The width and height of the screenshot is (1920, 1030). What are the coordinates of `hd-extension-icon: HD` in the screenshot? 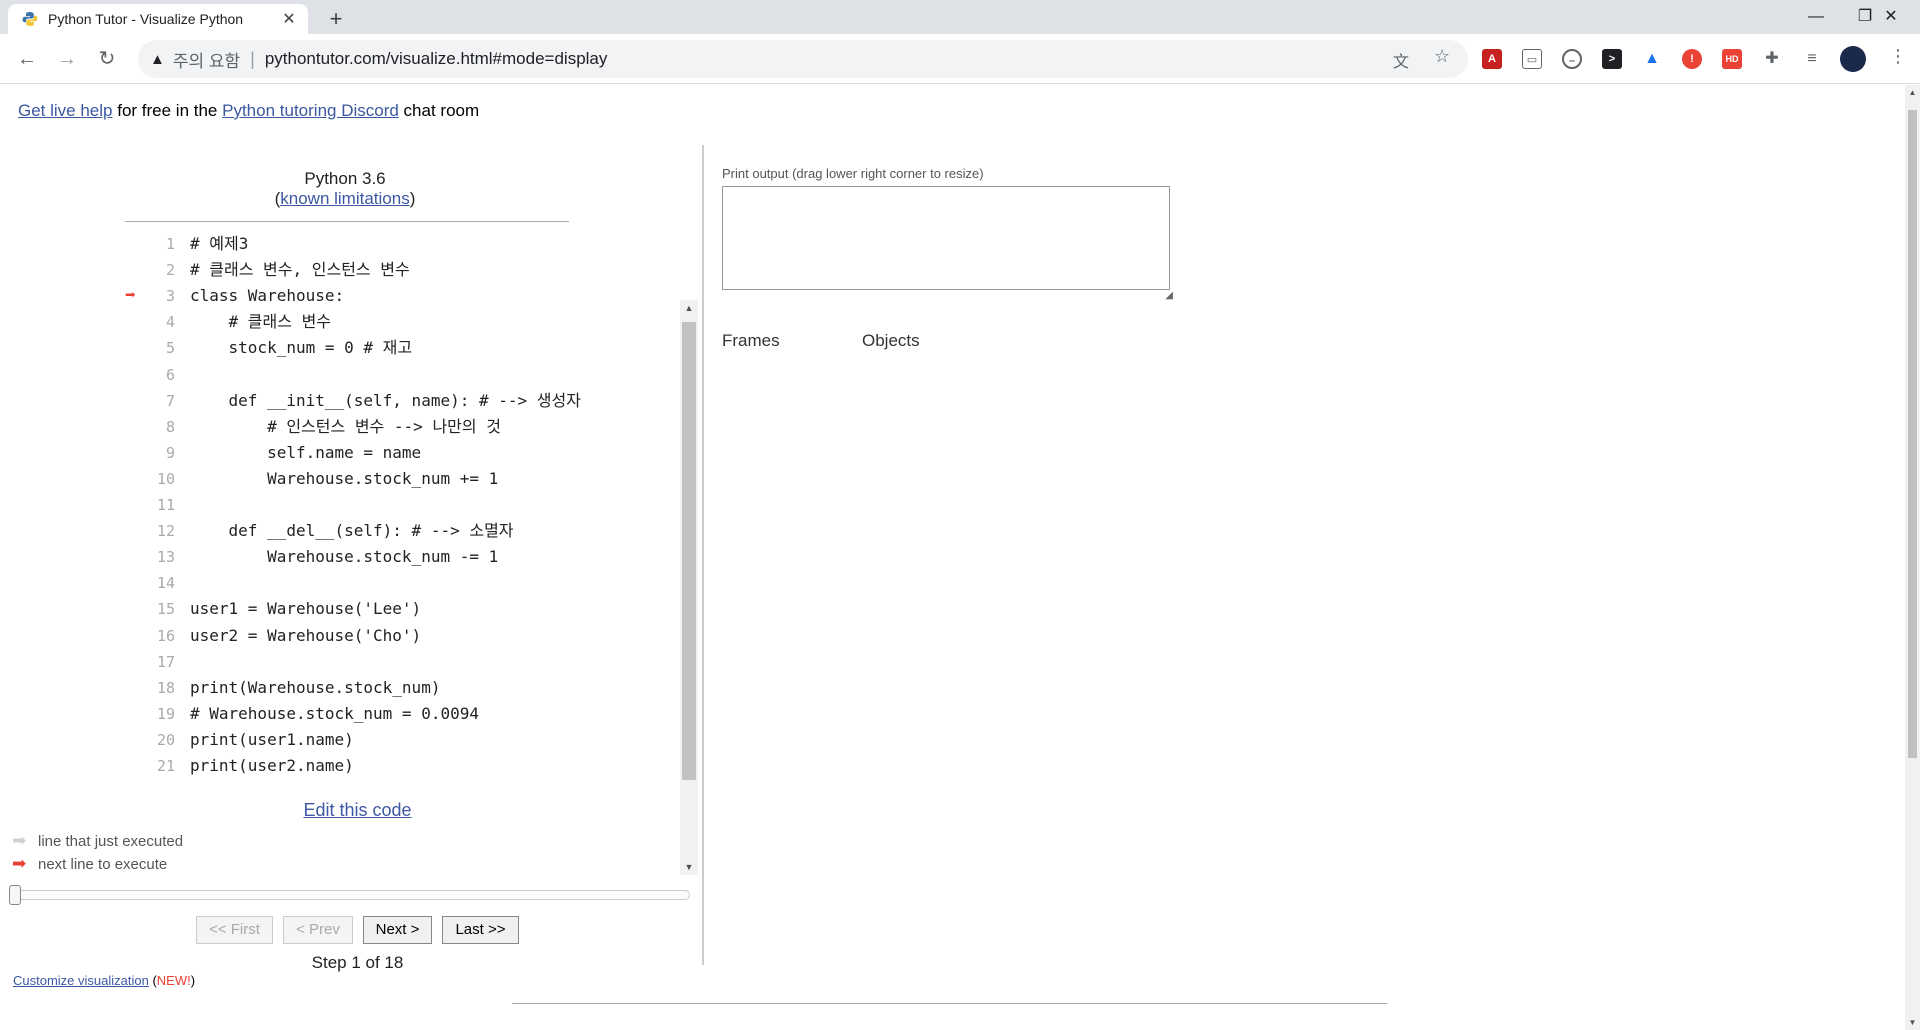 It's located at (1732, 59).